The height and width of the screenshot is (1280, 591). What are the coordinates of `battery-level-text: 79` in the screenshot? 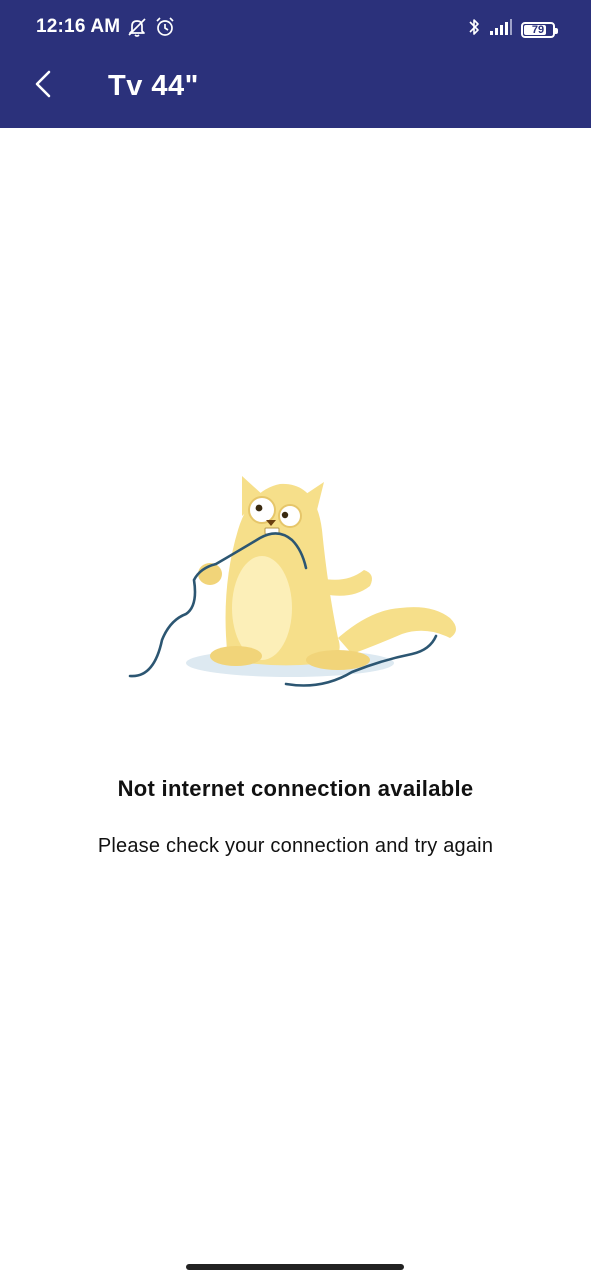 It's located at (538, 29).